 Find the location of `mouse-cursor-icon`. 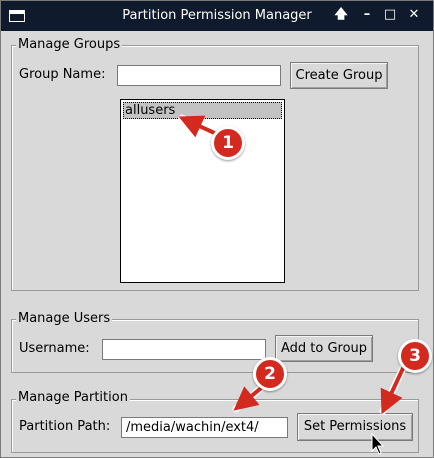

mouse-cursor-icon is located at coordinates (378, 443).